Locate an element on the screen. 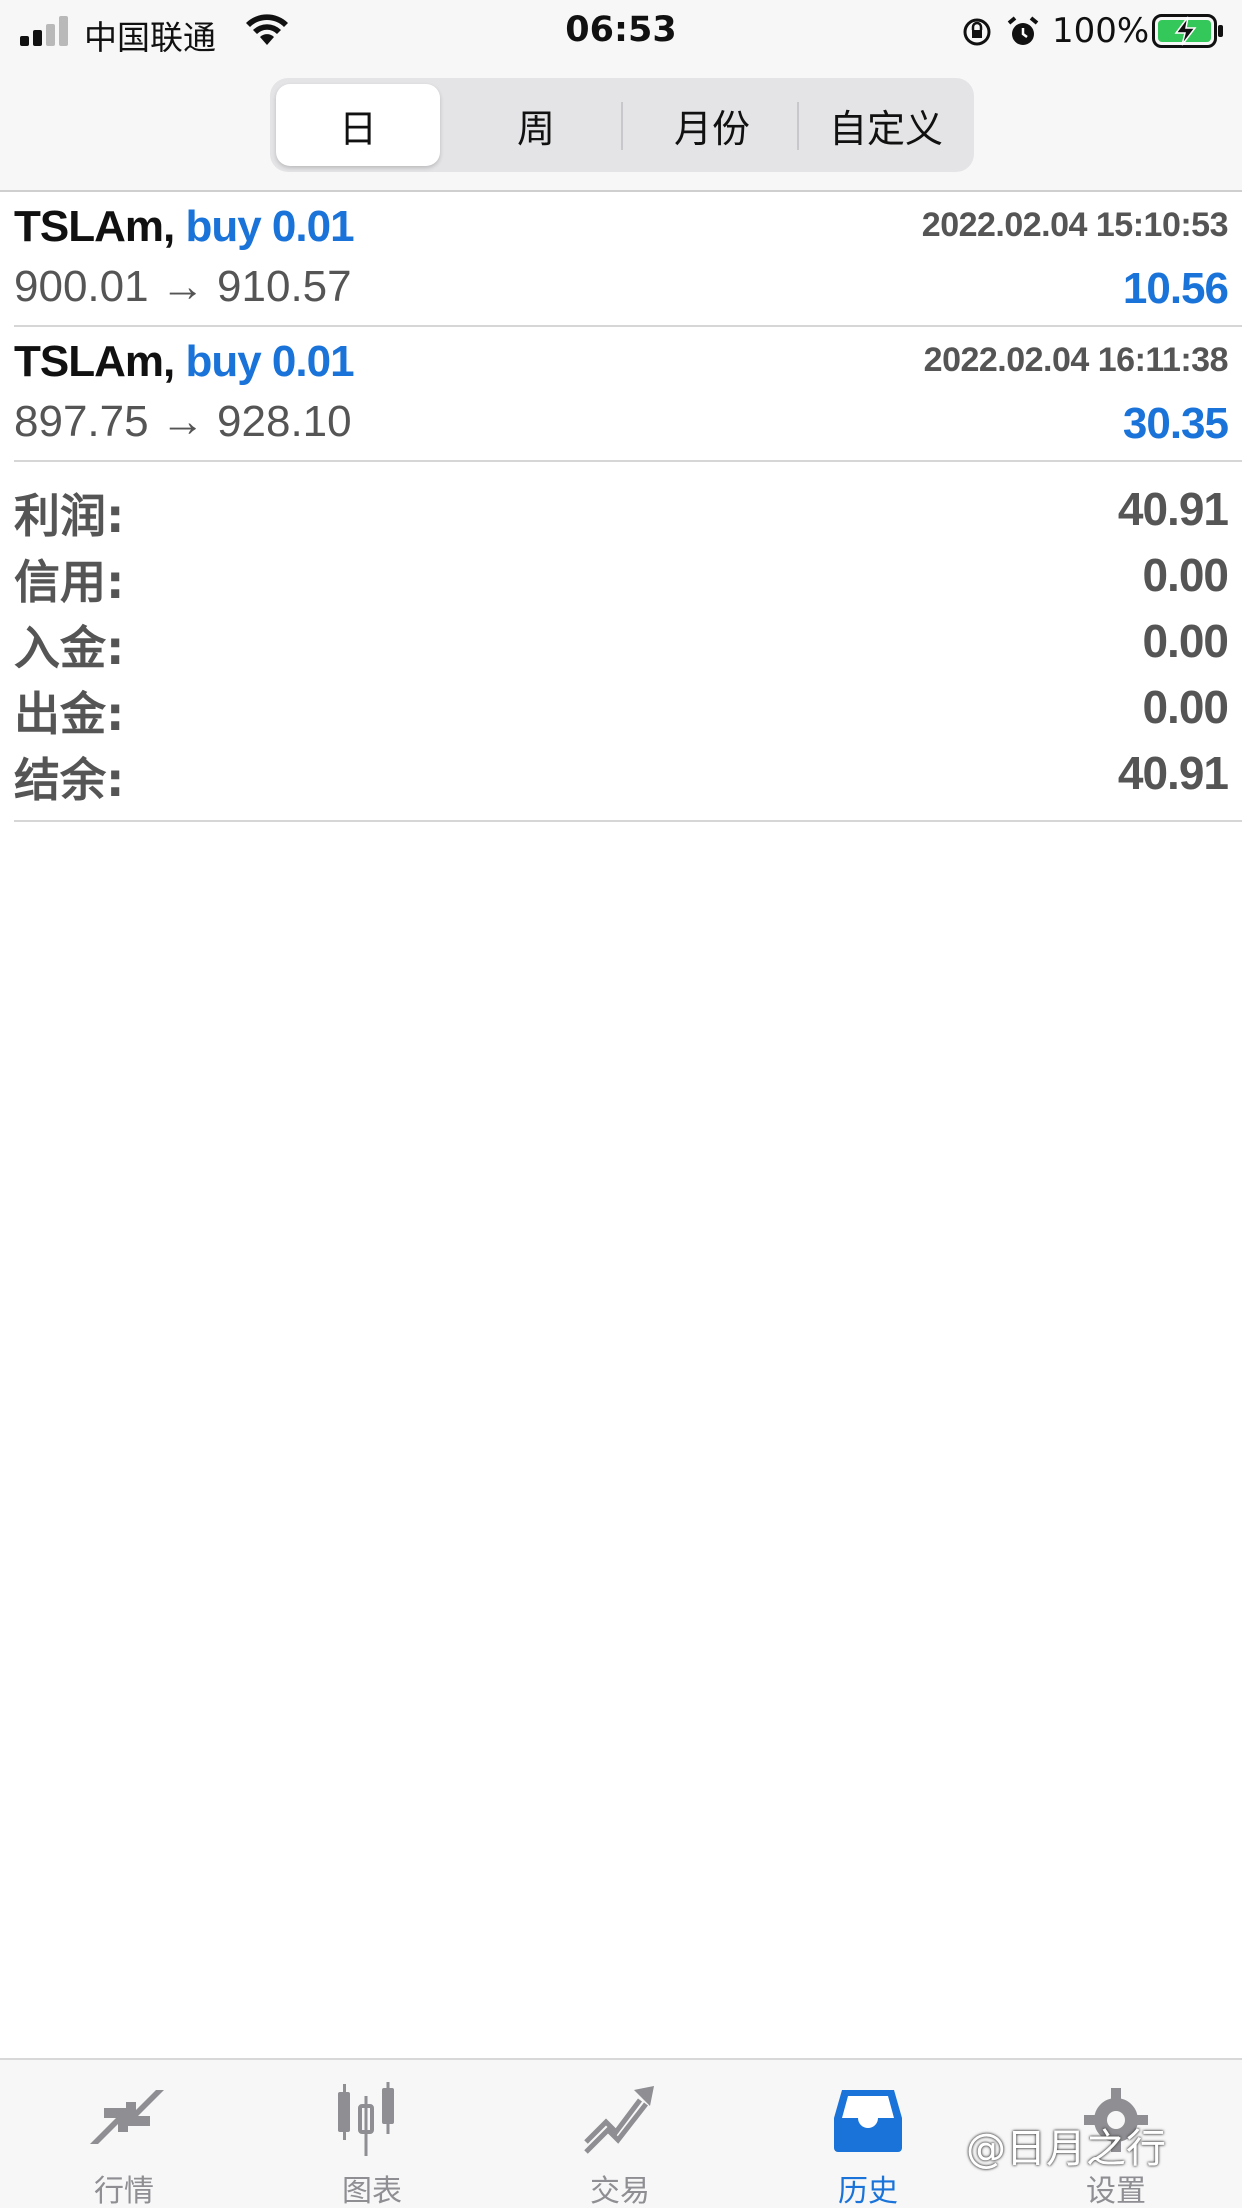 Image resolution: width=1242 pixels, height=2208 pixels. trade-profit: 30.35 is located at coordinates (1175, 423).